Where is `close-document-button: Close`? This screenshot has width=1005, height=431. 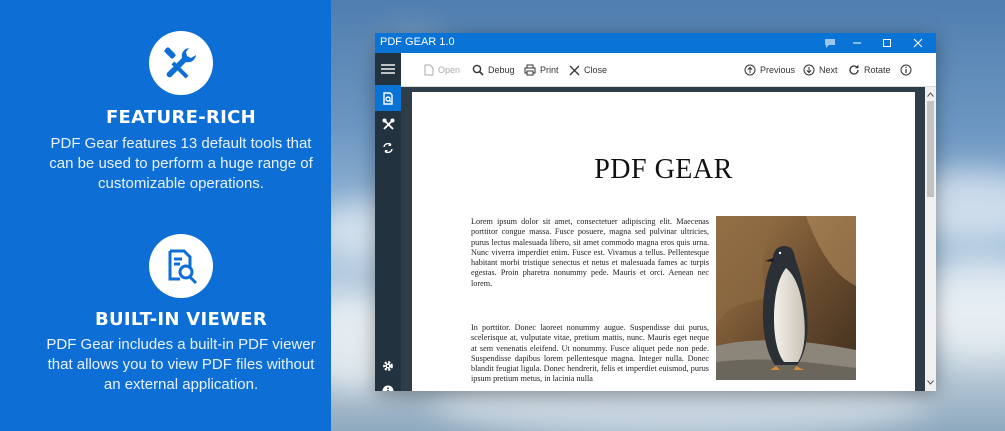 close-document-button: Close is located at coordinates (588, 70).